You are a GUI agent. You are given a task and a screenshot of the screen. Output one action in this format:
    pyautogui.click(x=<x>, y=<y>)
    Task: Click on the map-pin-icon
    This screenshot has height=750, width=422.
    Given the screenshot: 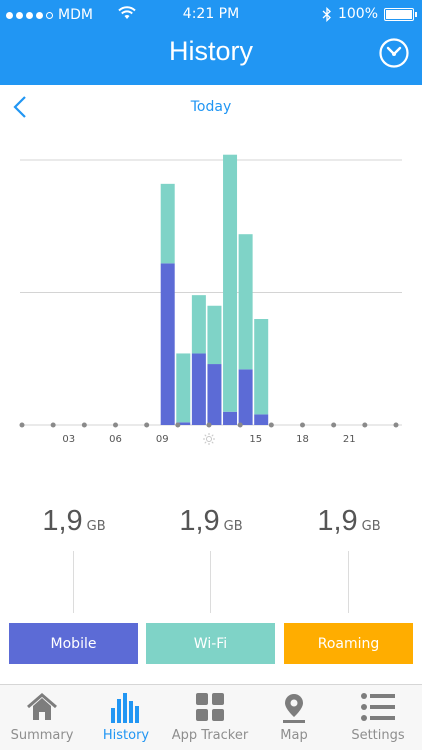 What is the action you would take?
    pyautogui.click(x=294, y=708)
    